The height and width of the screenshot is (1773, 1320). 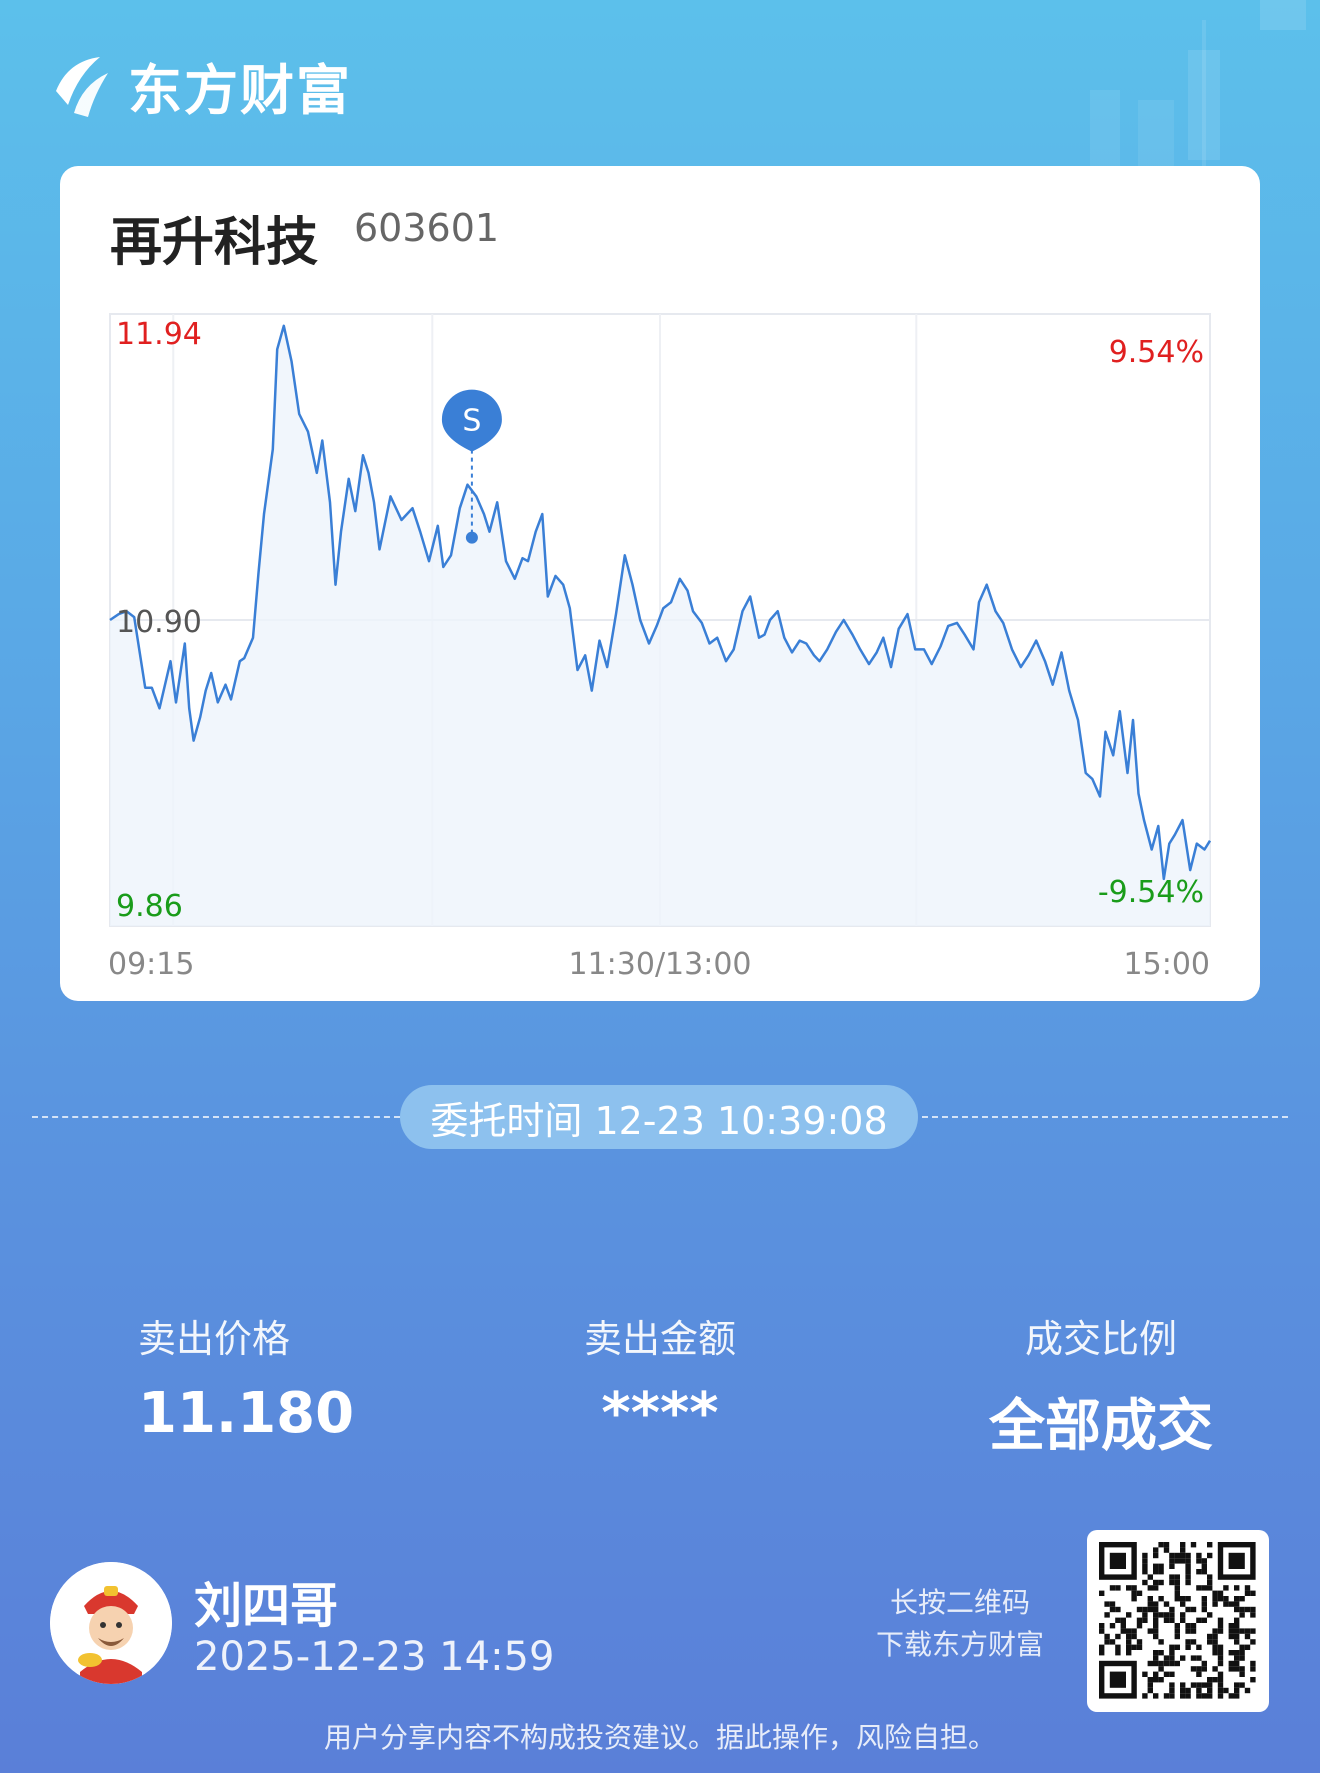 I want to click on avatar, so click(x=111, y=1623).